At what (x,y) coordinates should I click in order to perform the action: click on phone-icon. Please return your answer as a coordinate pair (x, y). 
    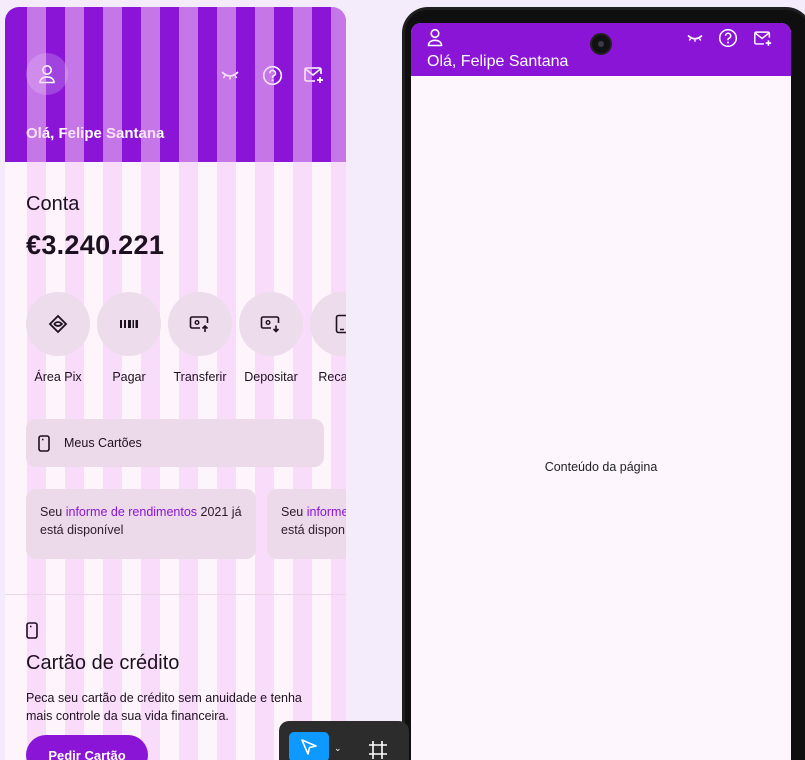
    Looking at the image, I should click on (340, 324).